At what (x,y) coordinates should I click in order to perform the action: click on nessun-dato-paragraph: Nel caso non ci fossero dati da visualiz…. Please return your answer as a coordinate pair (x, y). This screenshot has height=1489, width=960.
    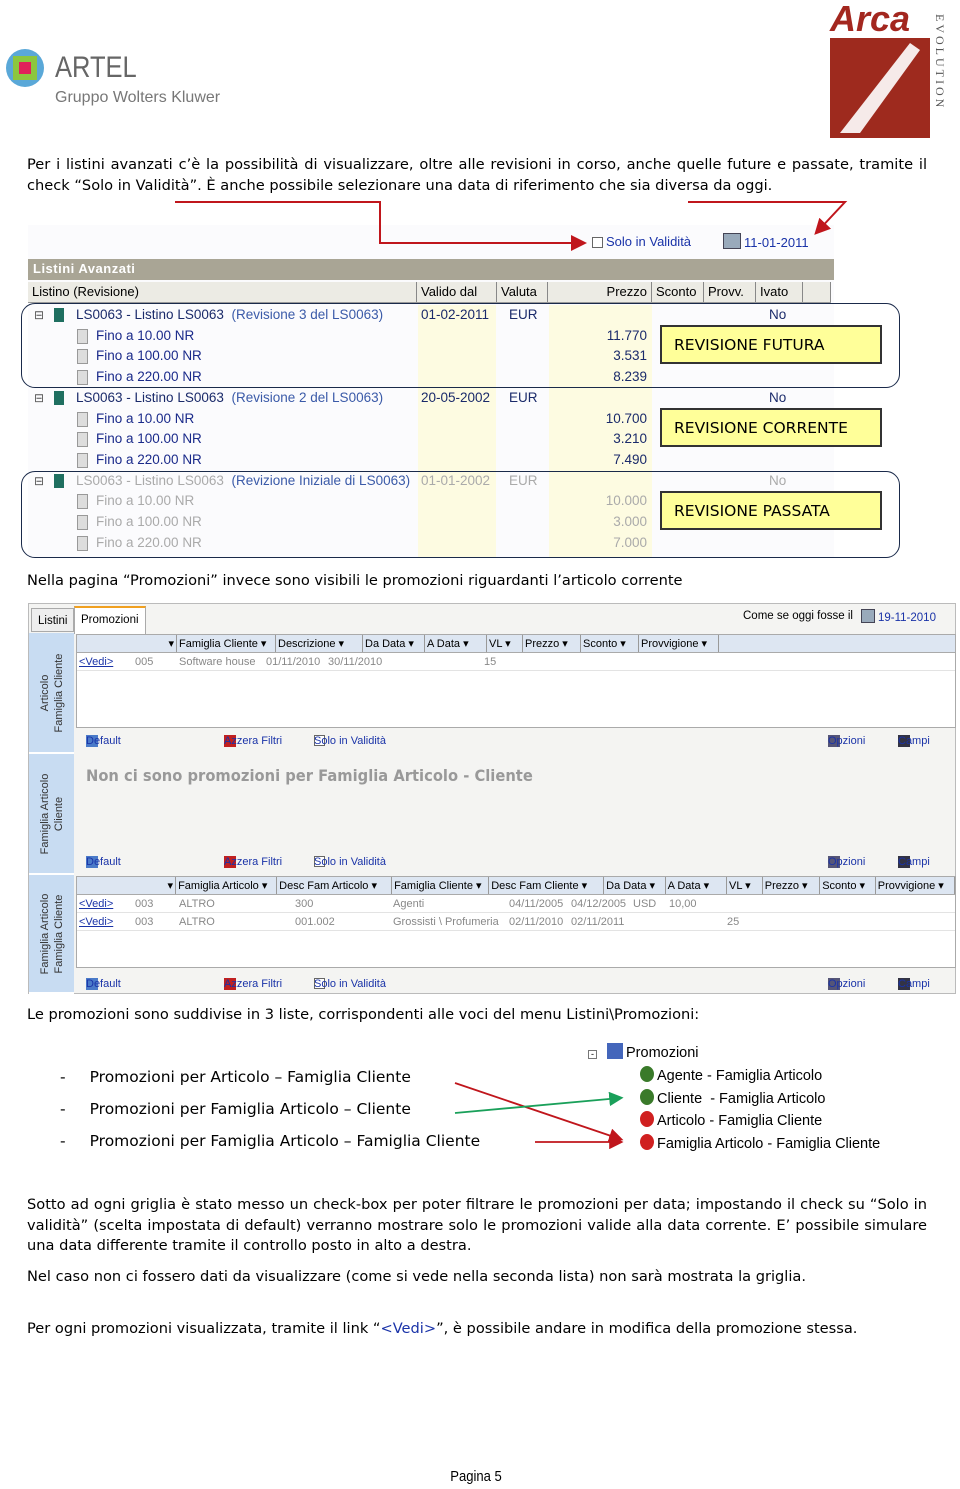
    Looking at the image, I should click on (416, 1276).